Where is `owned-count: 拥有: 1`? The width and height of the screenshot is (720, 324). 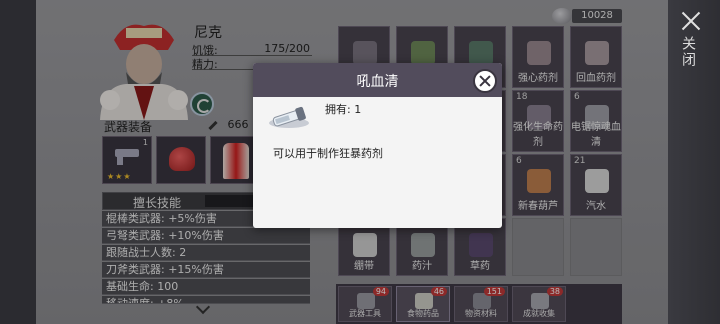
owned-count: 拥有: 1 is located at coordinates (343, 109).